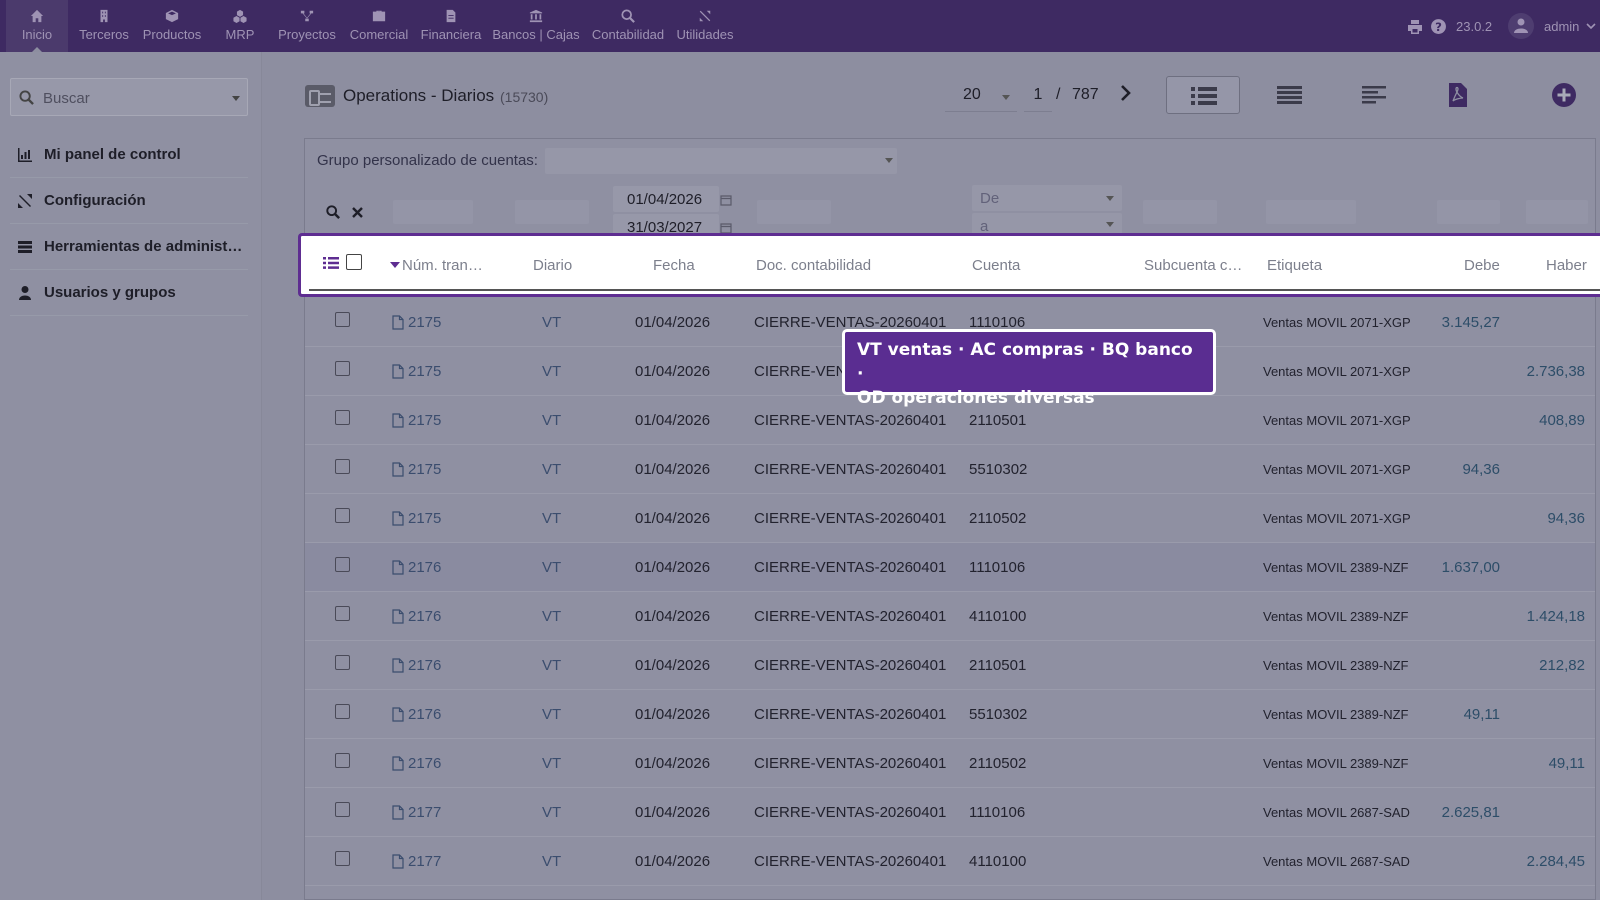  I want to click on filter-amount-from: De, so click(1047, 198).